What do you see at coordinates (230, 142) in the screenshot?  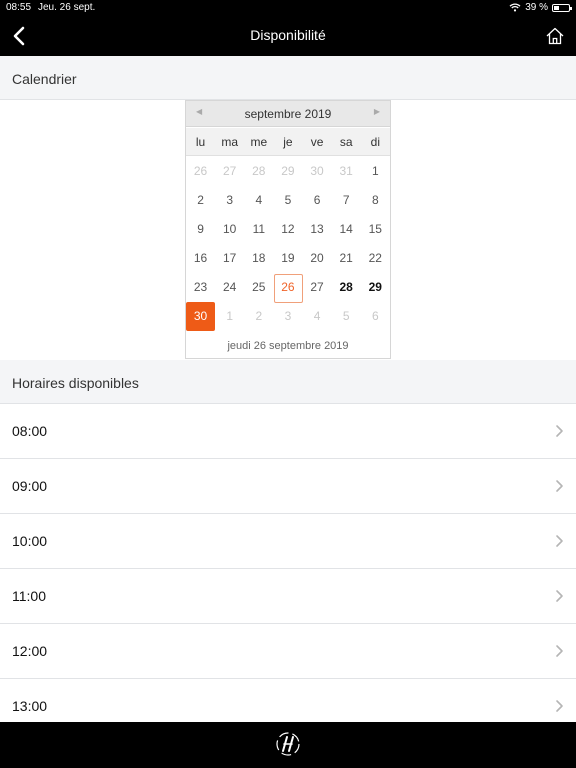 I see `weekday-label: ma` at bounding box center [230, 142].